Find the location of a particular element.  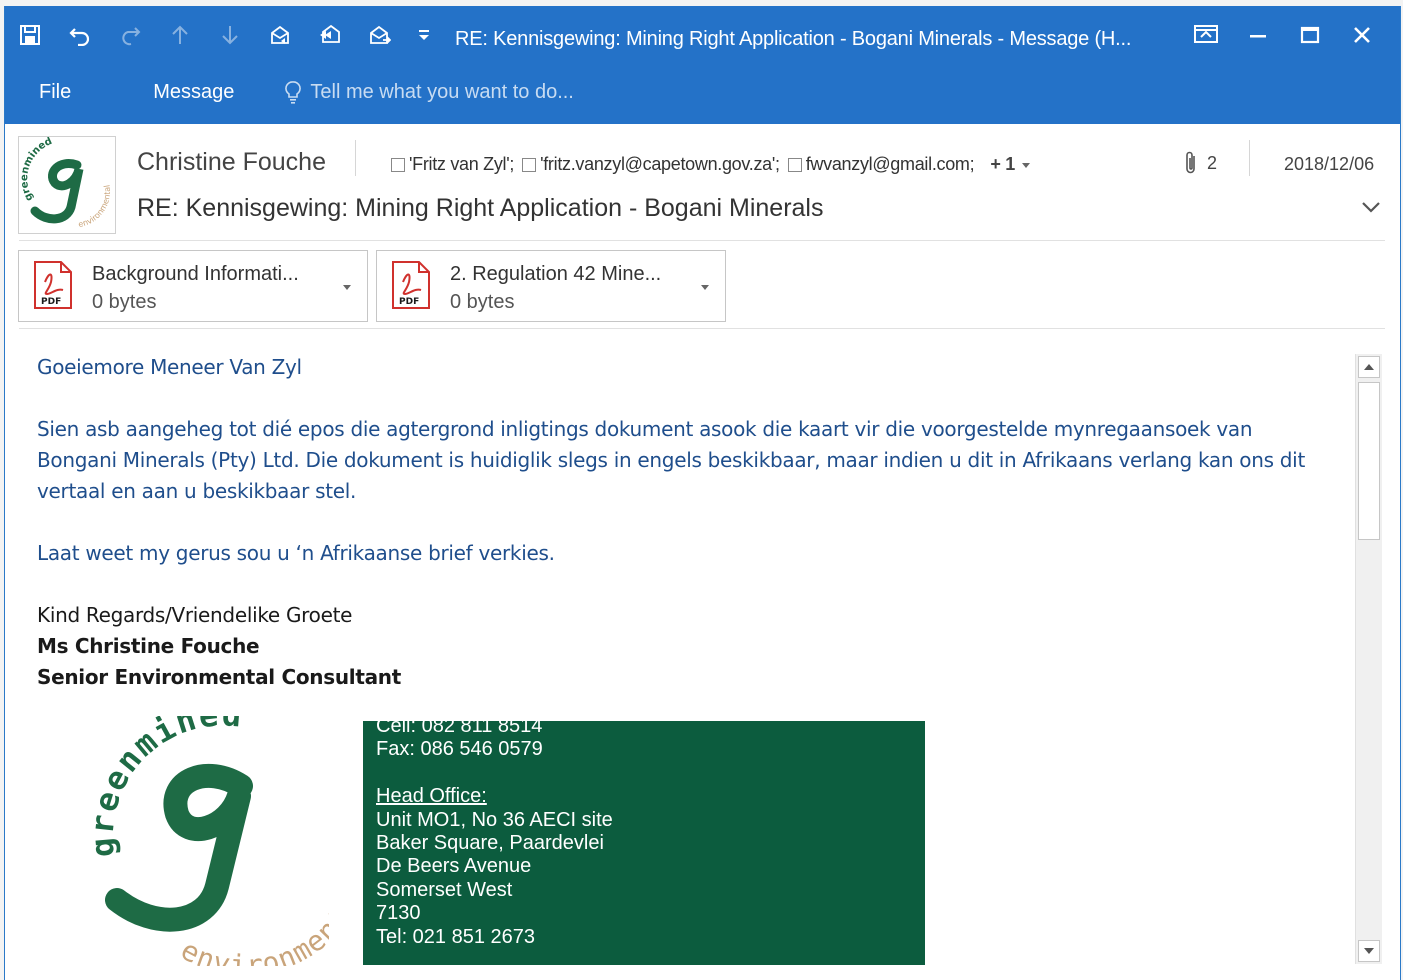

fax-number: Fax: 086 546 0579 is located at coordinates (459, 749).